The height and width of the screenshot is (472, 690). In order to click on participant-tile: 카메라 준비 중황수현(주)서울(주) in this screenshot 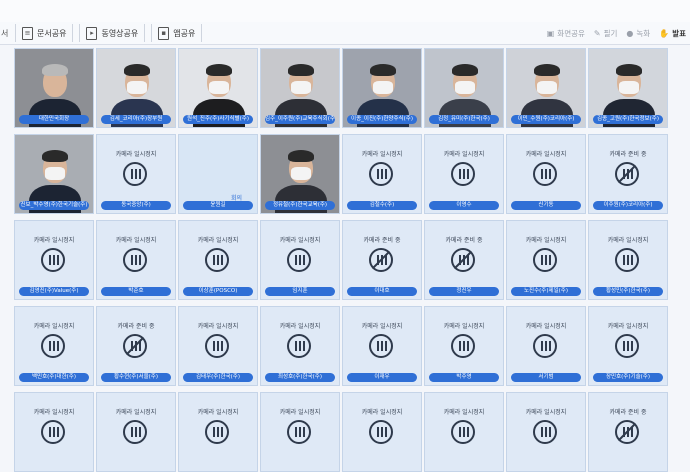, I will do `click(136, 346)`.